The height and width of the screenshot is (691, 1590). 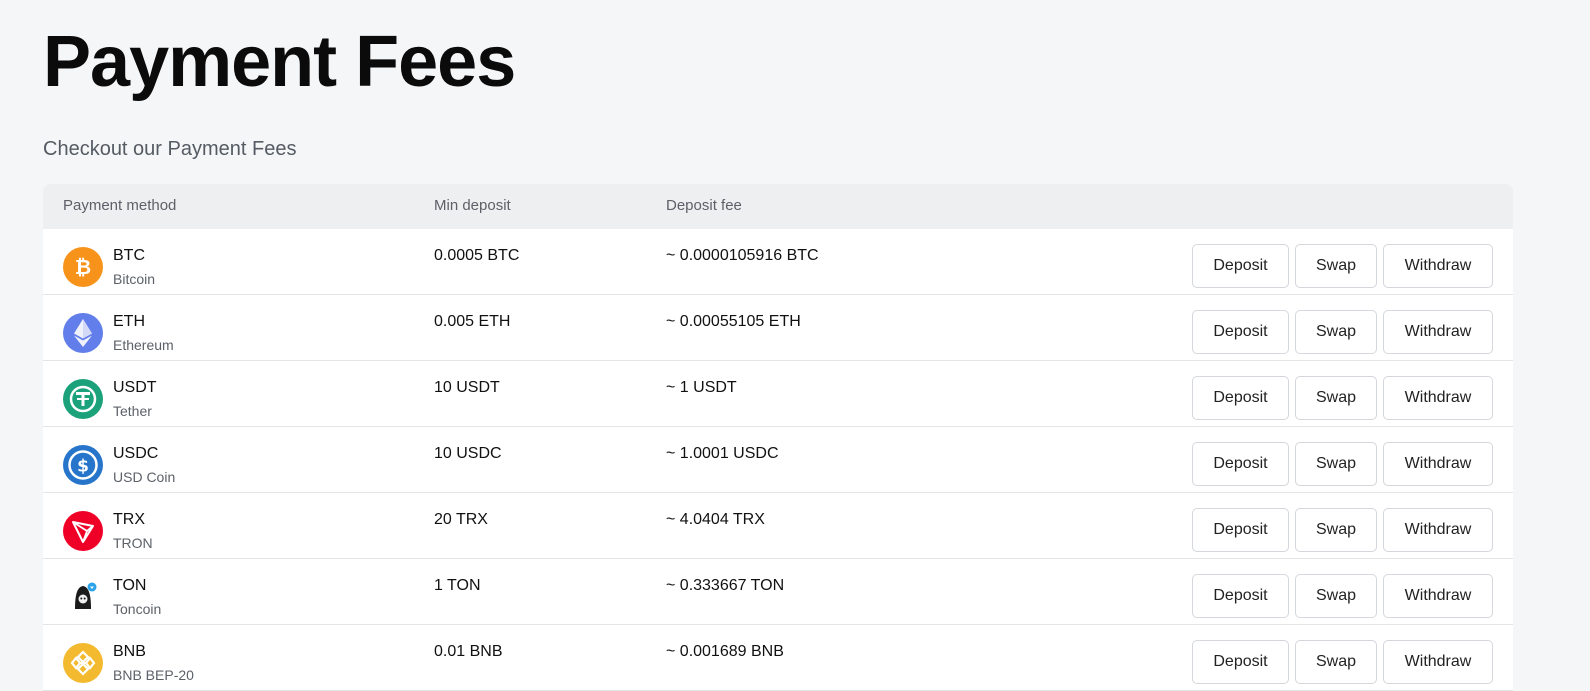 I want to click on deposit-fee-value: ~ 0.0000105916 BTC, so click(x=742, y=255).